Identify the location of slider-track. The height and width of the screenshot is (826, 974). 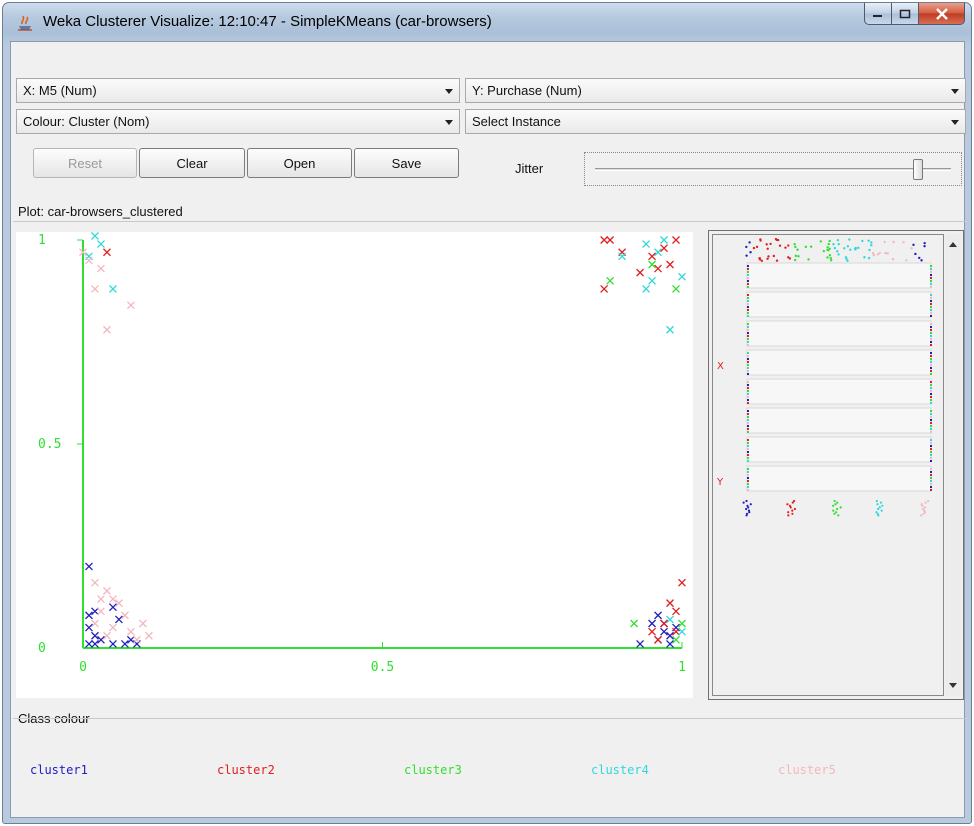
(773, 169).